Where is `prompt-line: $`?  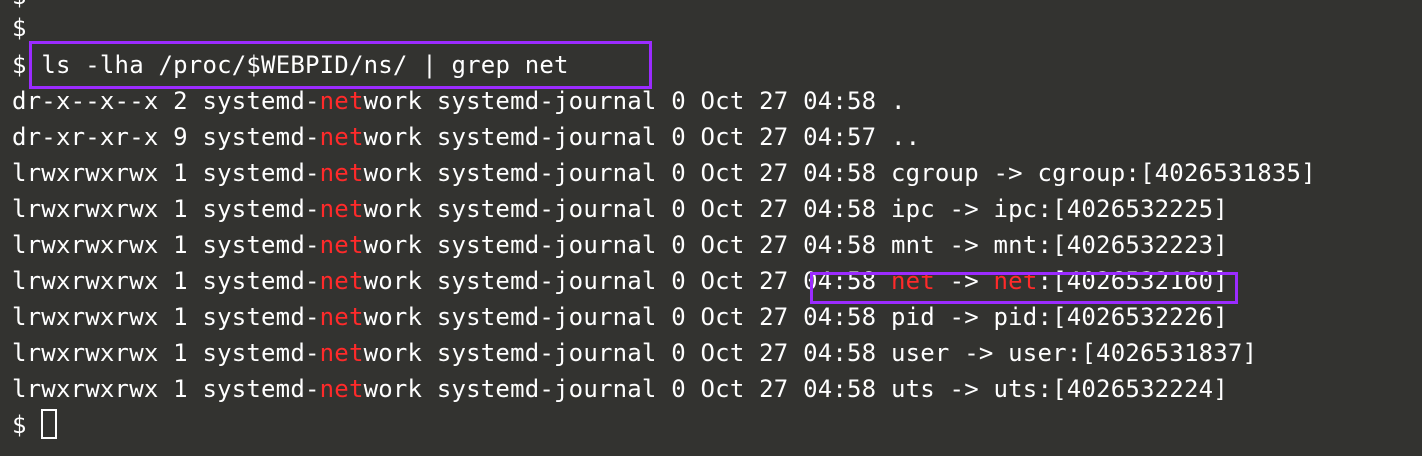 prompt-line: $ is located at coordinates (19, 28).